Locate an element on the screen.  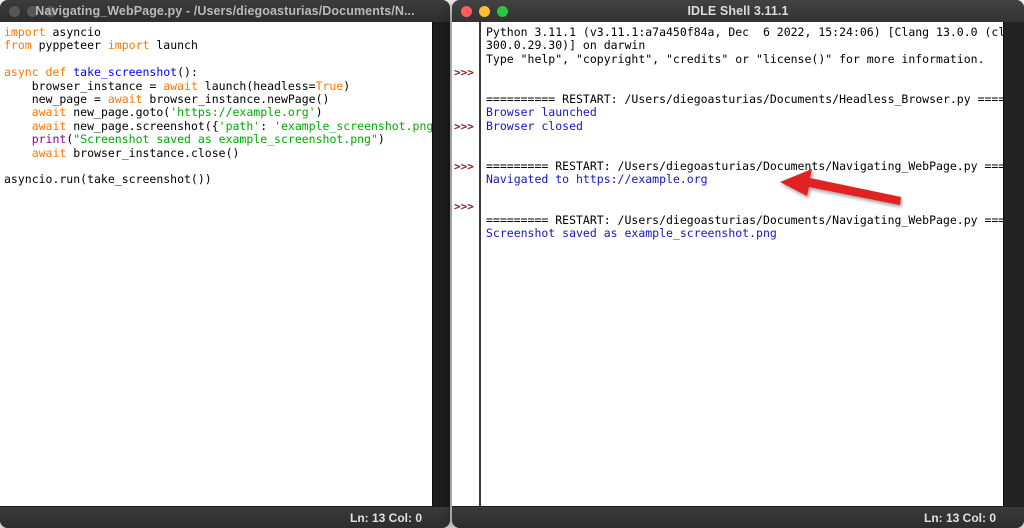
code-token: new_page.screenshot({ is located at coordinates (142, 125).